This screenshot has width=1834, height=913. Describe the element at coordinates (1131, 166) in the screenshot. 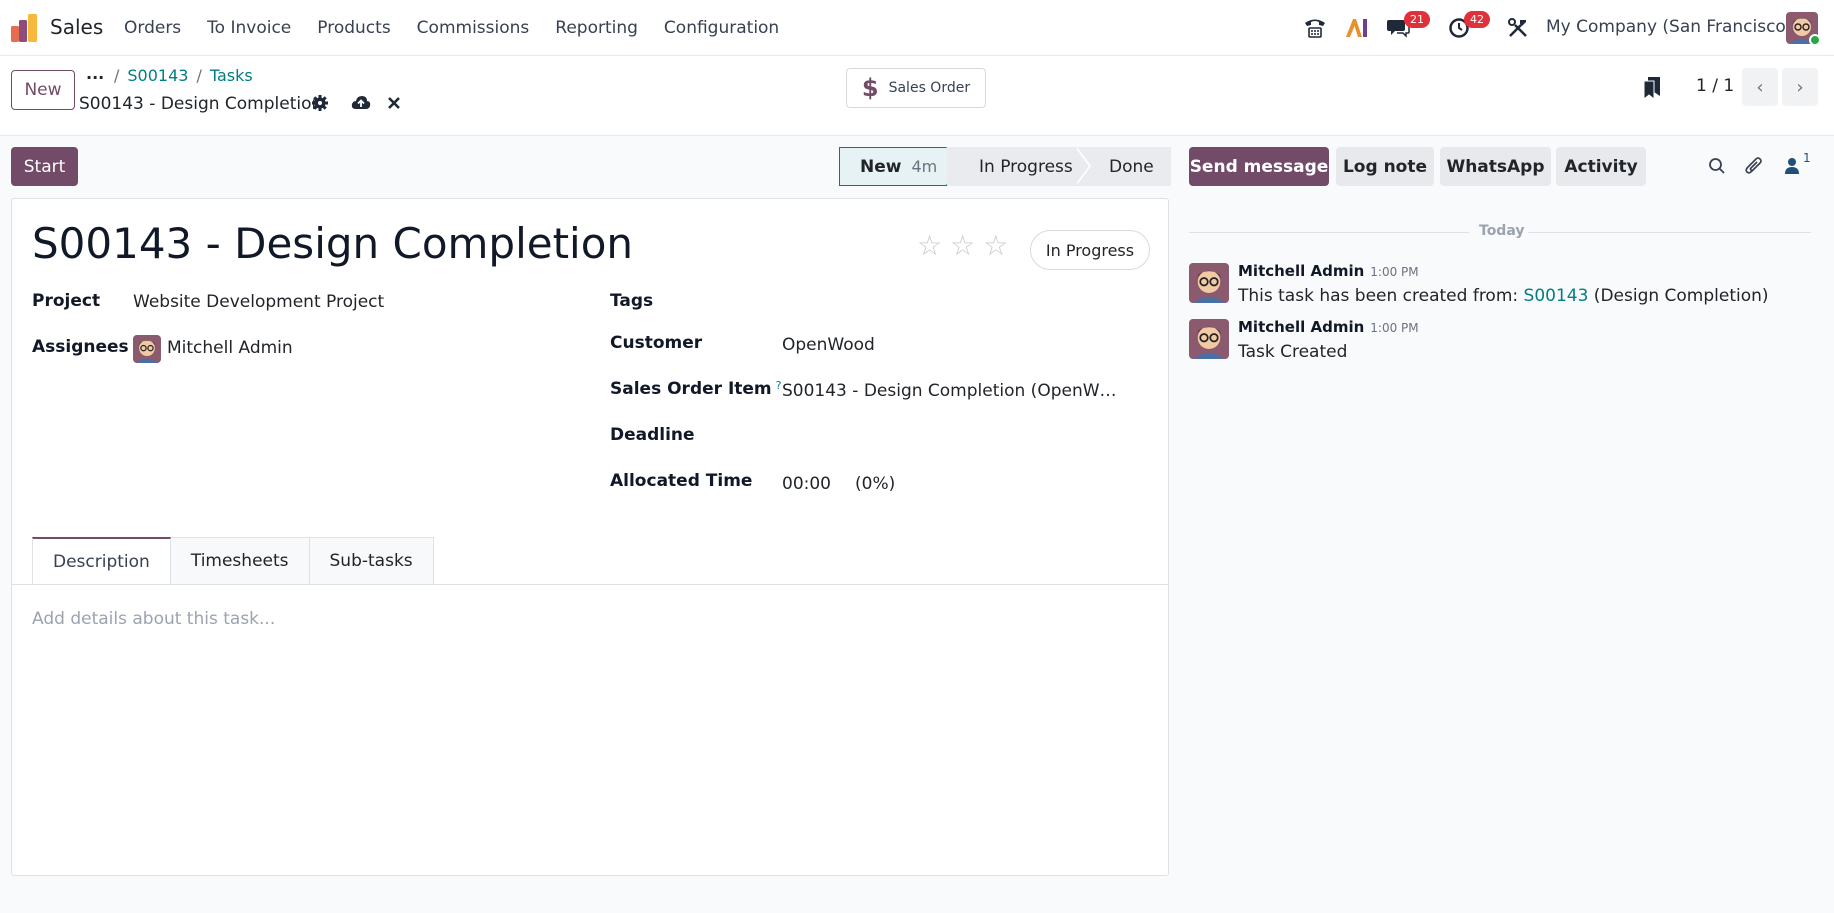

I see `stage-done-label: Done` at that location.